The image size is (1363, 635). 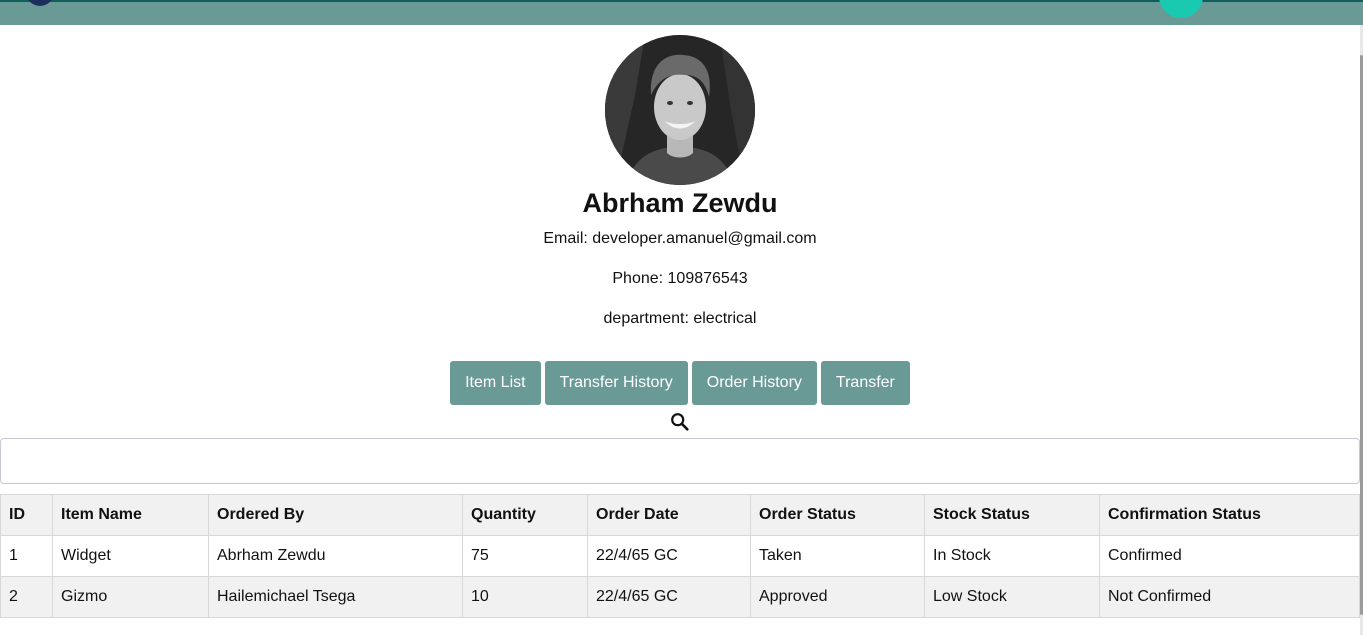 What do you see at coordinates (1229, 556) in the screenshot?
I see `cell-confirmation-status: Confirmed` at bounding box center [1229, 556].